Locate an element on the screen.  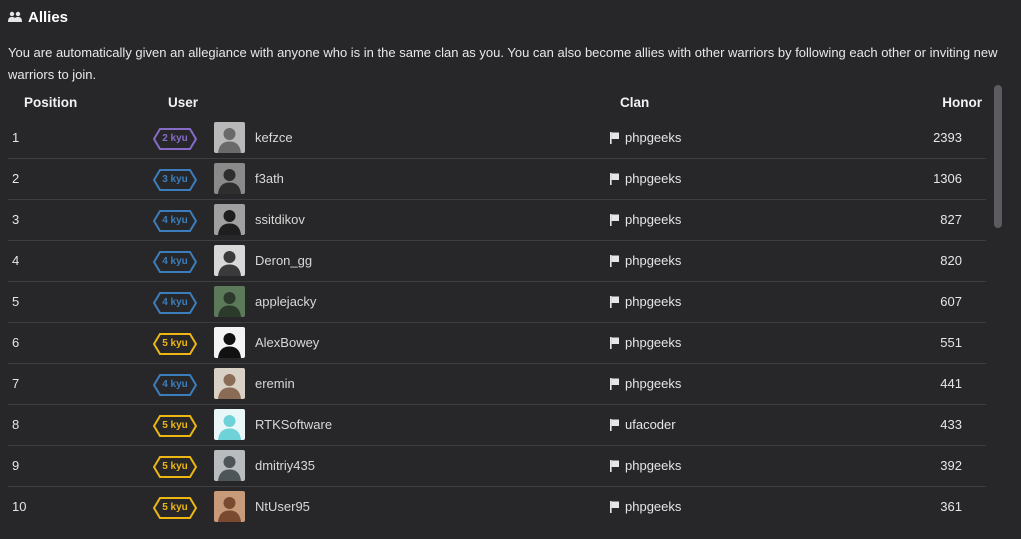
table-row: 7 4 kyu eremin phpgeeks 441 is located at coordinates (497, 384).